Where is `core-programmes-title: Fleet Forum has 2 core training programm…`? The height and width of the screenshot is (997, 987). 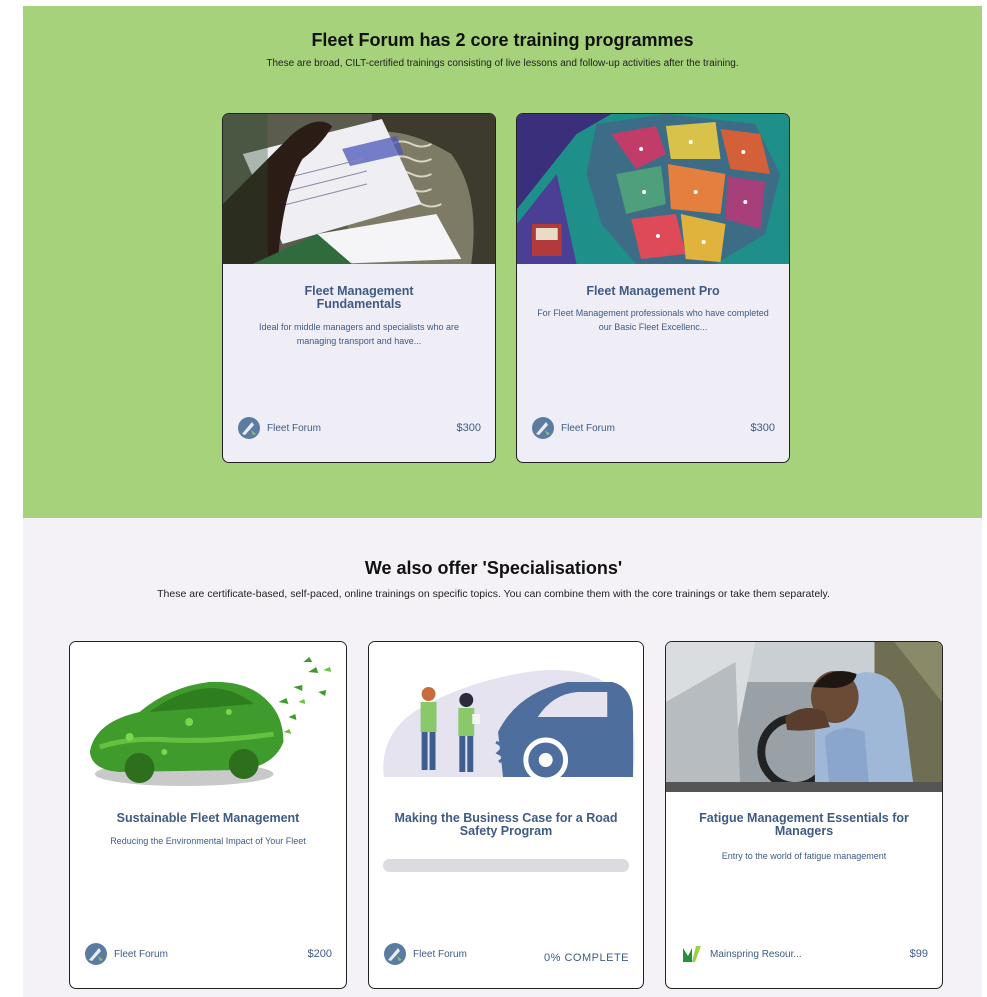
core-programmes-title: Fleet Forum has 2 core training programm… is located at coordinates (502, 40).